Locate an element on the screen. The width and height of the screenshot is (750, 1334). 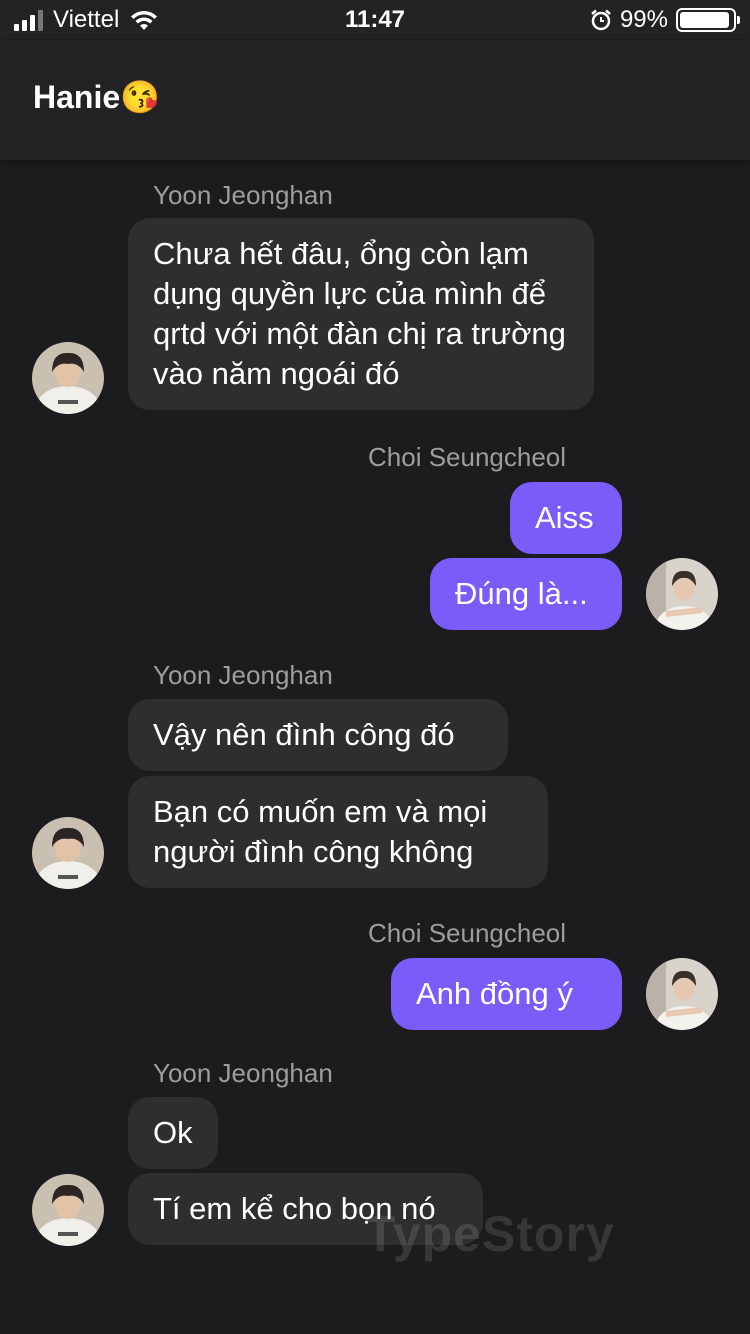
message-bubble: Ok is located at coordinates (173, 1133).